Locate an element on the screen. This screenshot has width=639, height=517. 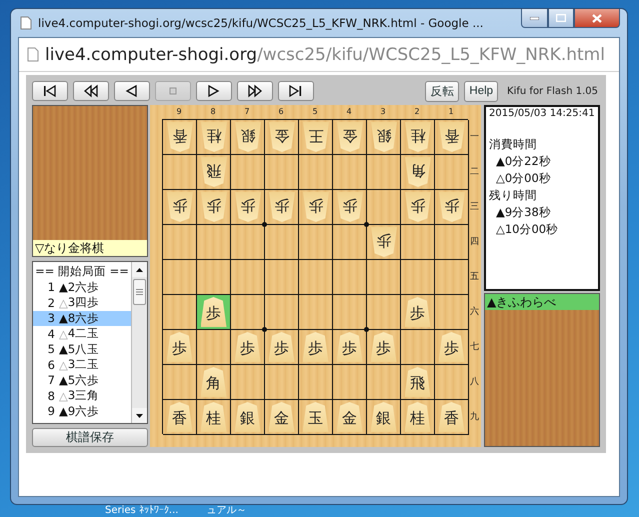
shogi-piece: 玉 is located at coordinates (315, 417).